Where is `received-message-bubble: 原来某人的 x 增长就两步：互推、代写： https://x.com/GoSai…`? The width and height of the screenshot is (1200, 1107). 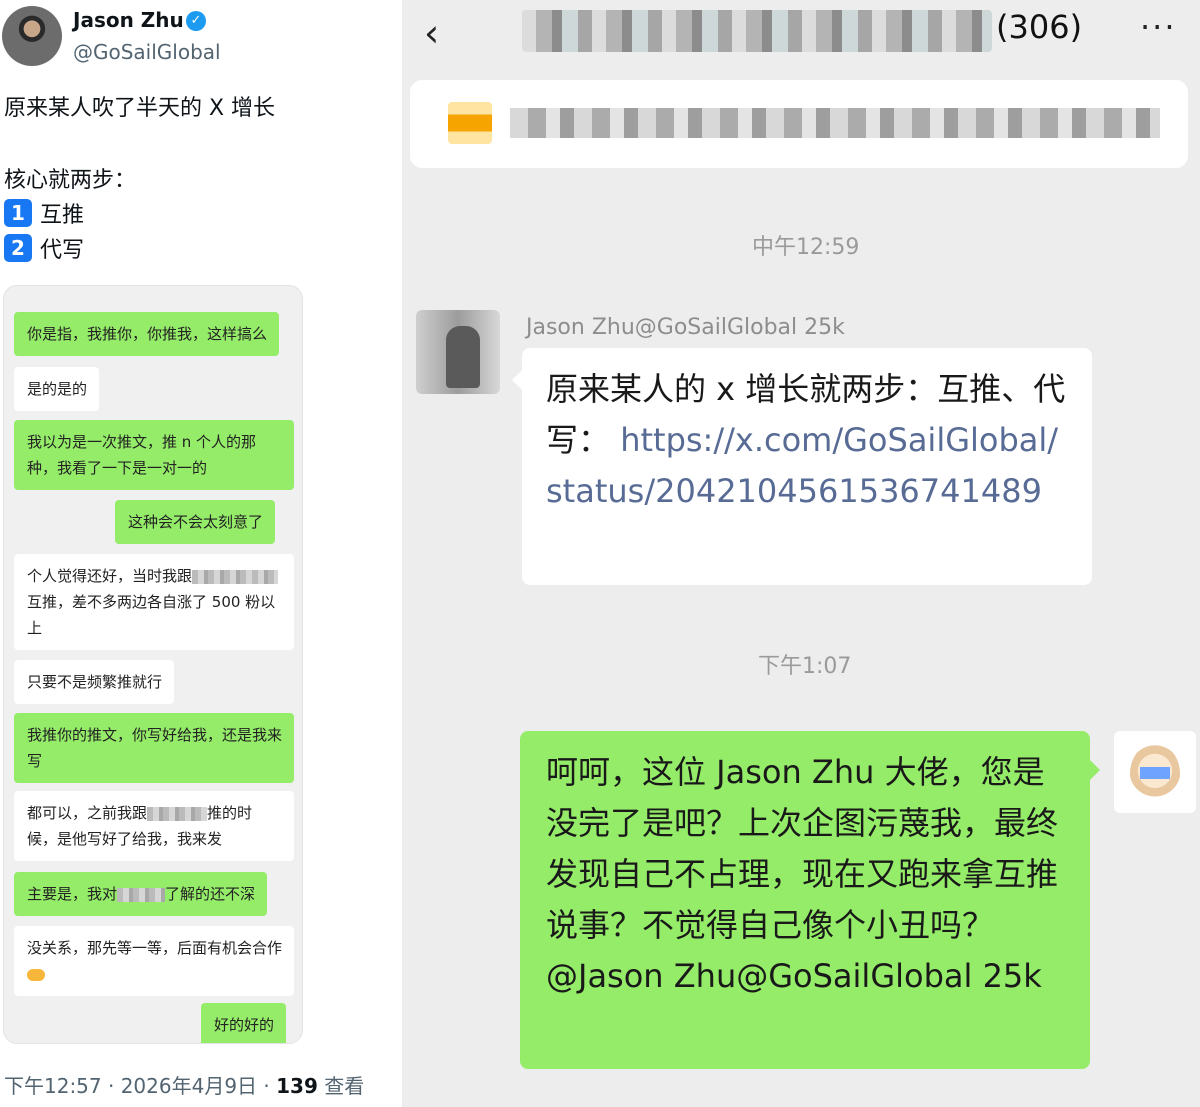
received-message-bubble: 原来某人的 x 增长就两步：互推、代写： https://x.com/GoSai… is located at coordinates (807, 466).